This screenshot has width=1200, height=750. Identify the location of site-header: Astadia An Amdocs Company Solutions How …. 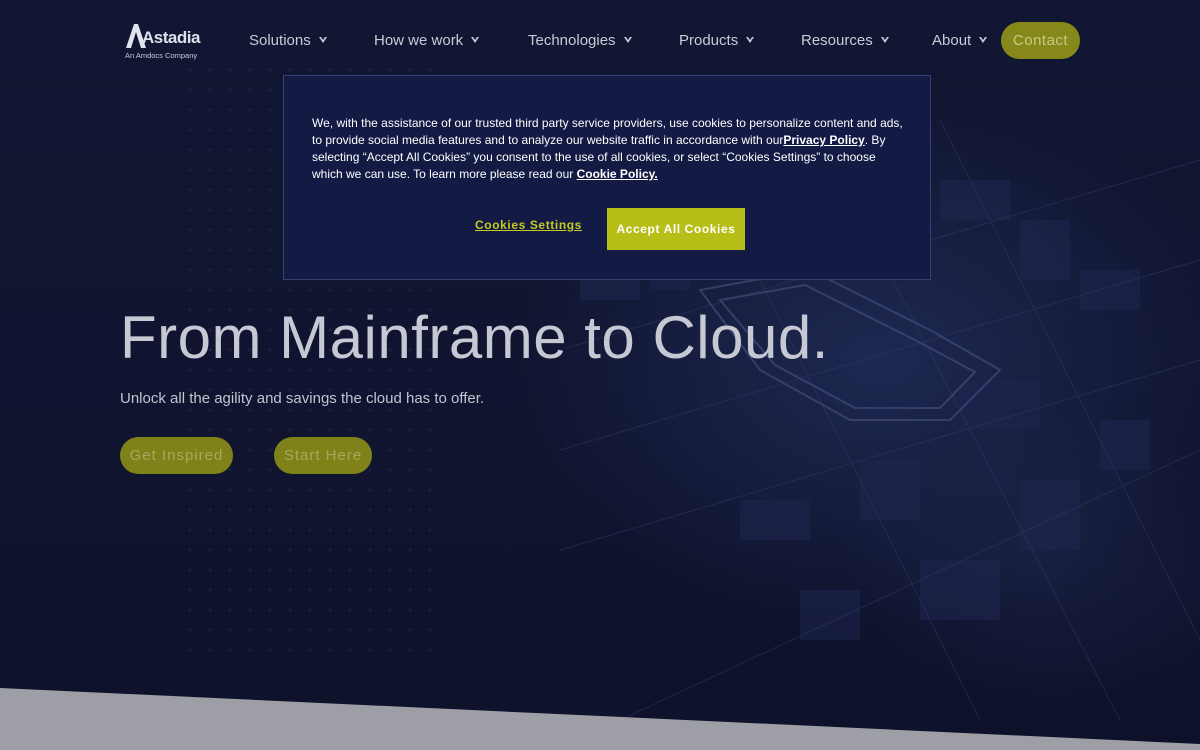
(600, 40).